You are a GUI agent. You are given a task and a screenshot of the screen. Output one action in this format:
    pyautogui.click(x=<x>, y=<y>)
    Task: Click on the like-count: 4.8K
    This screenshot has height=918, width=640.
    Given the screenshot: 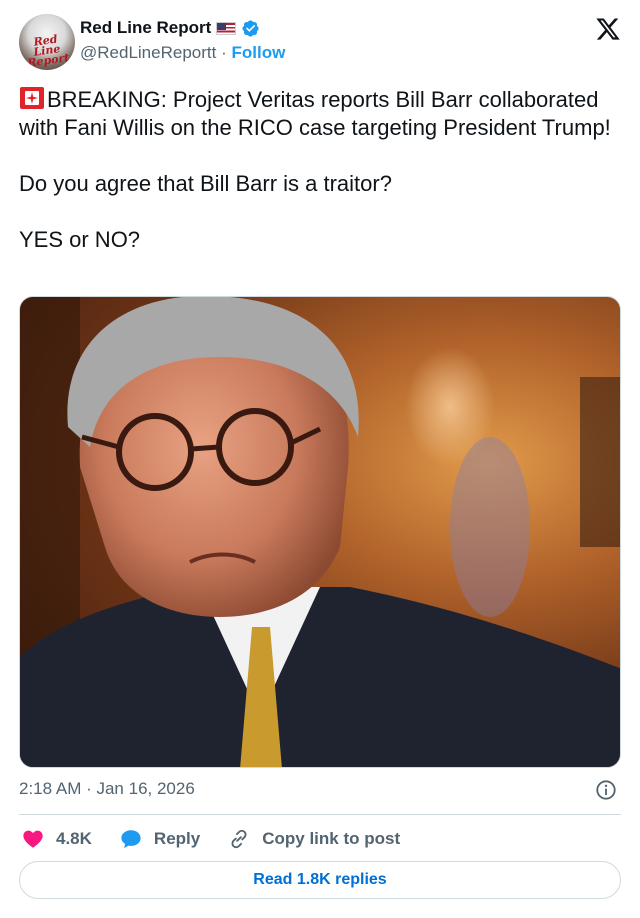 What is the action you would take?
    pyautogui.click(x=74, y=838)
    